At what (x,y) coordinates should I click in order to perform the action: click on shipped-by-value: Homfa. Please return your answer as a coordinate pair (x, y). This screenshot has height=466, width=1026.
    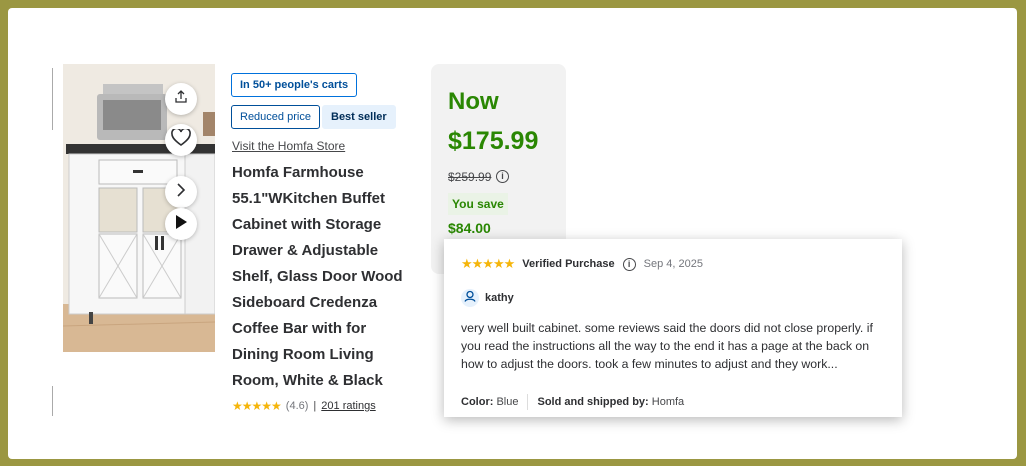
    Looking at the image, I should click on (668, 402).